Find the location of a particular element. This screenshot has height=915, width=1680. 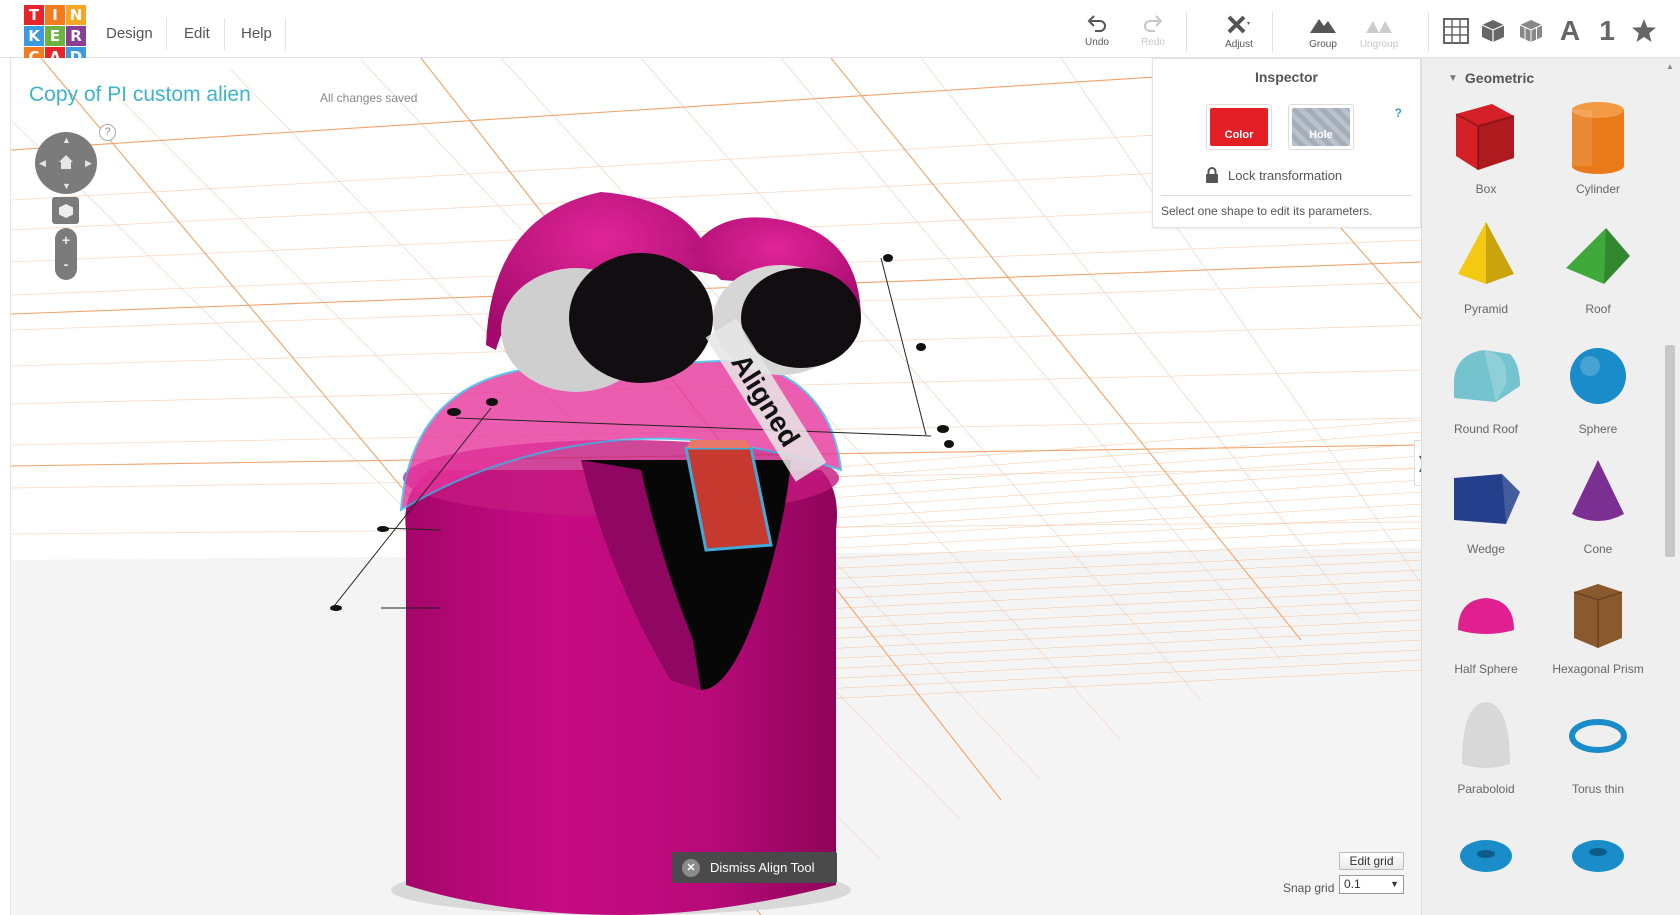

orbit-control: ▲ ▼ ◀ ▶ is located at coordinates (66, 163).